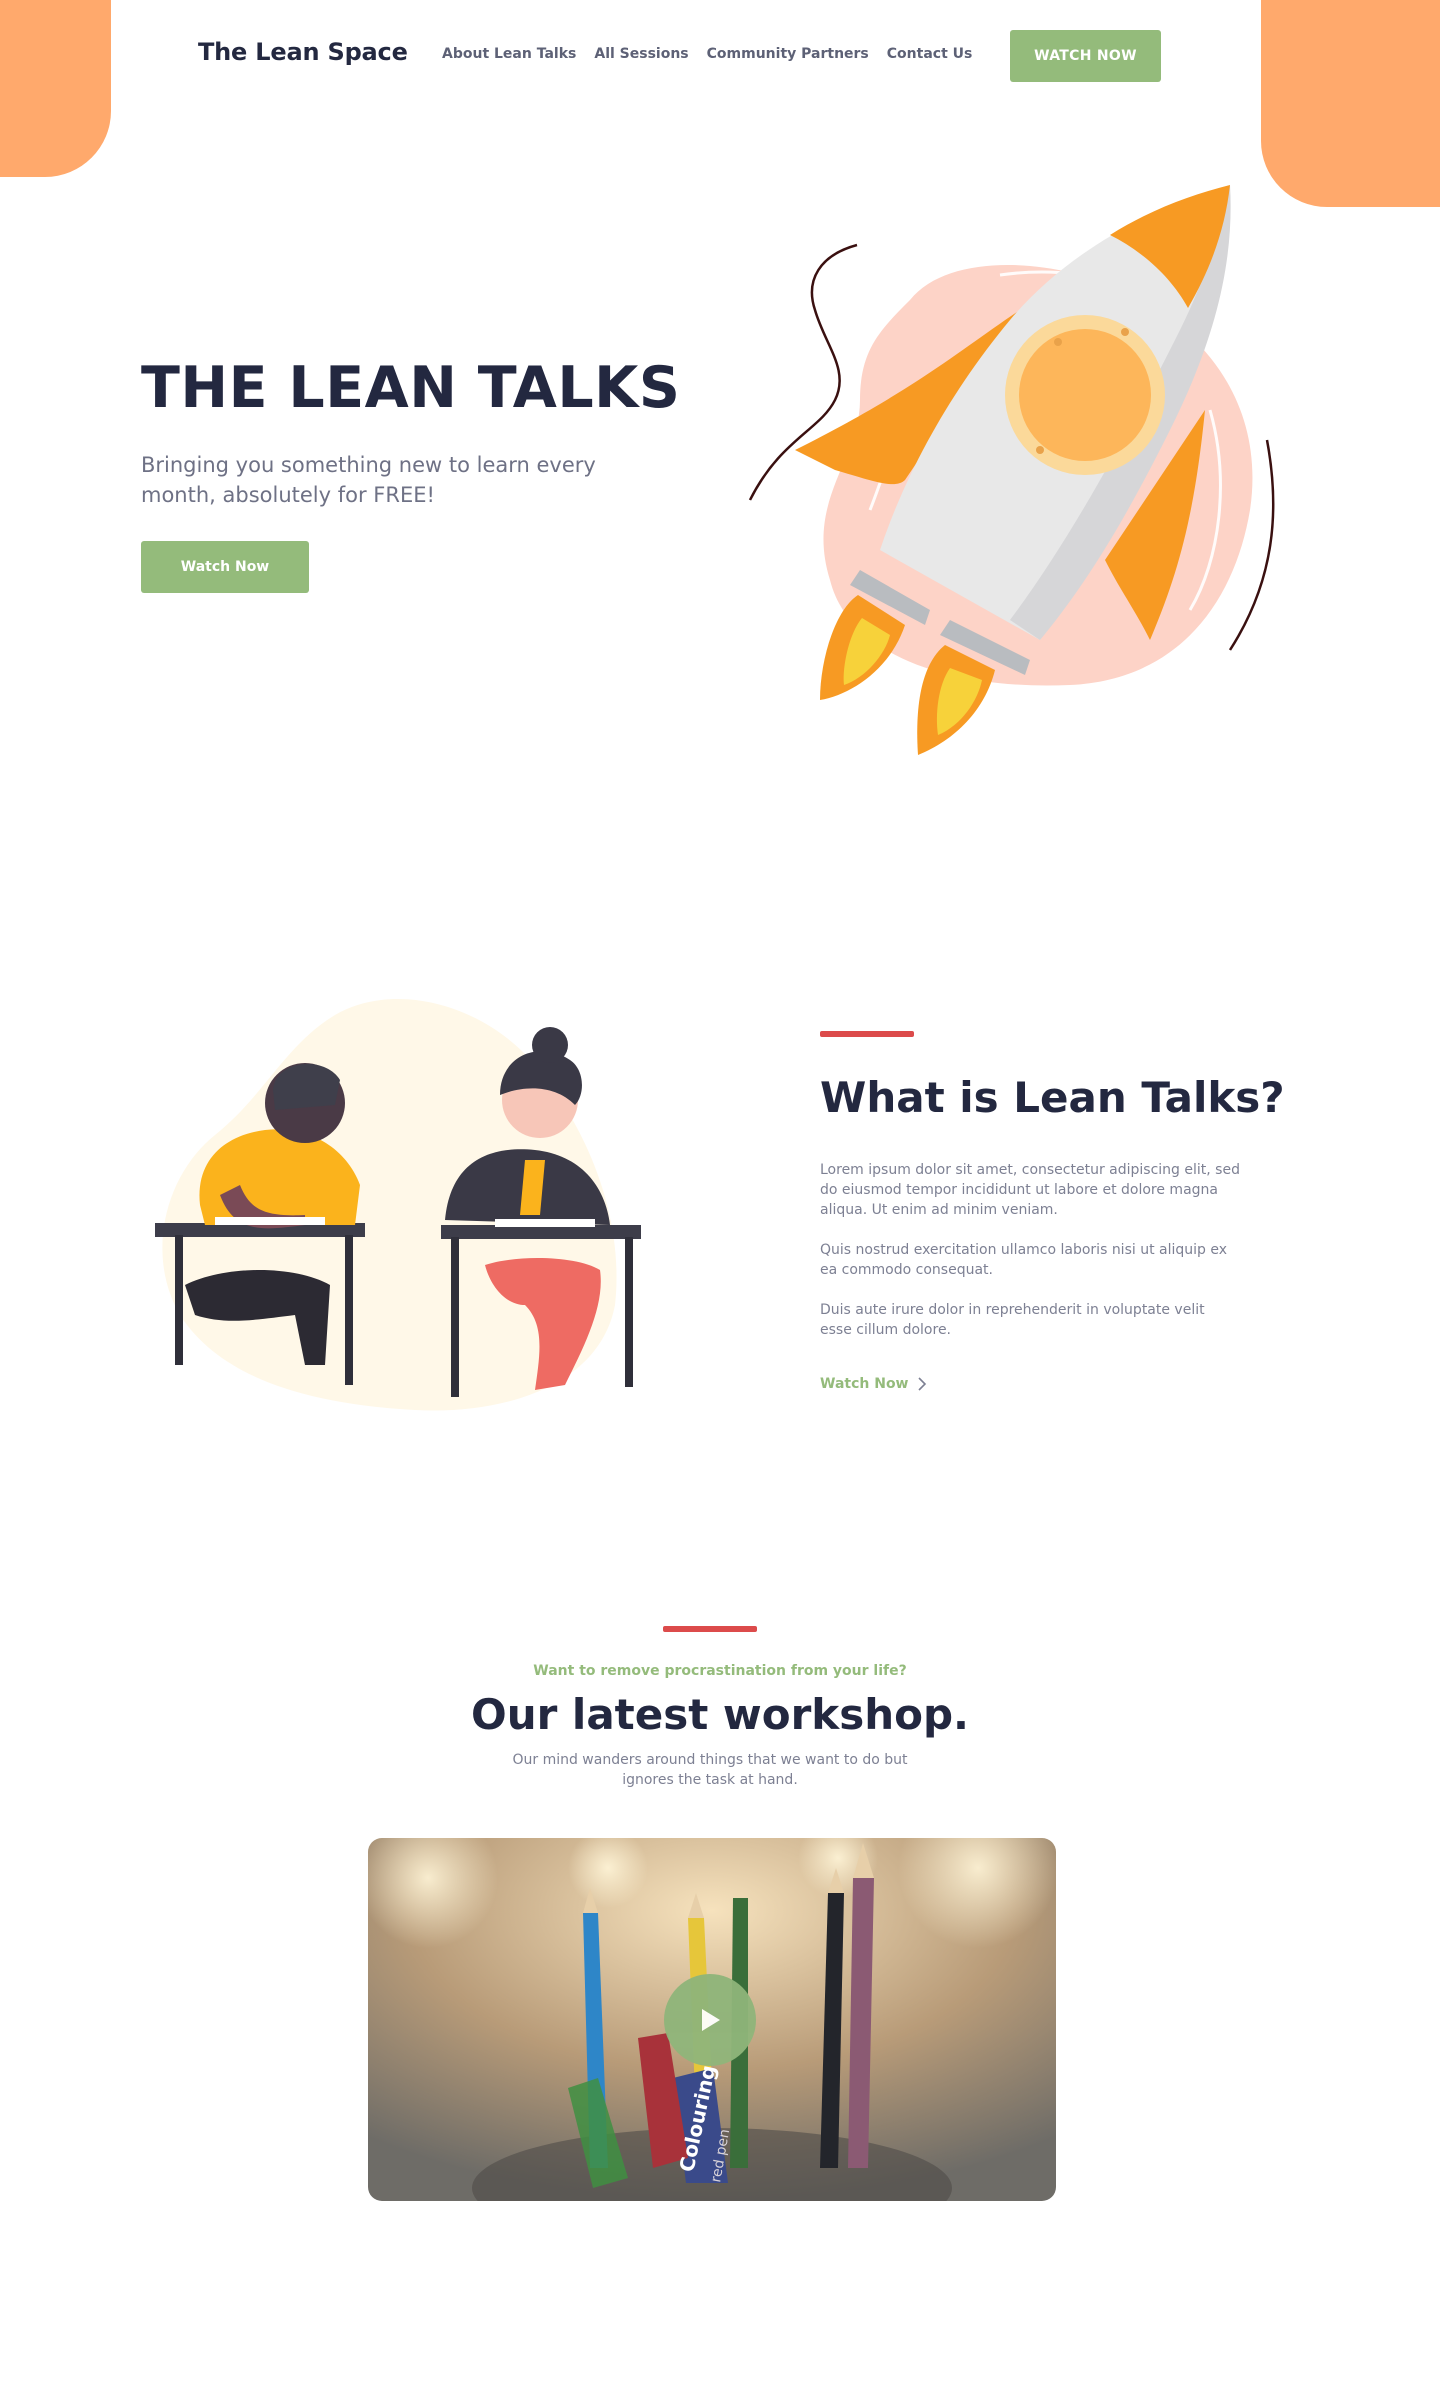  Describe the element at coordinates (930, 54) in the screenshot. I see `nav-link-contact: Contact Us` at that location.